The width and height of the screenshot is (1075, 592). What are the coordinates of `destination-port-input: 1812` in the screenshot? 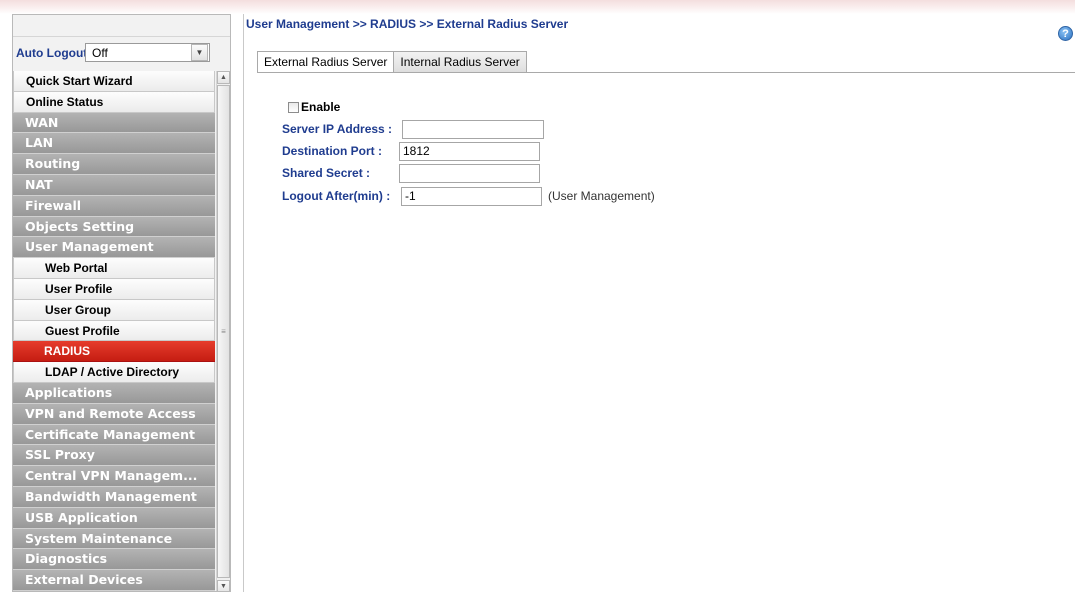 It's located at (469, 151).